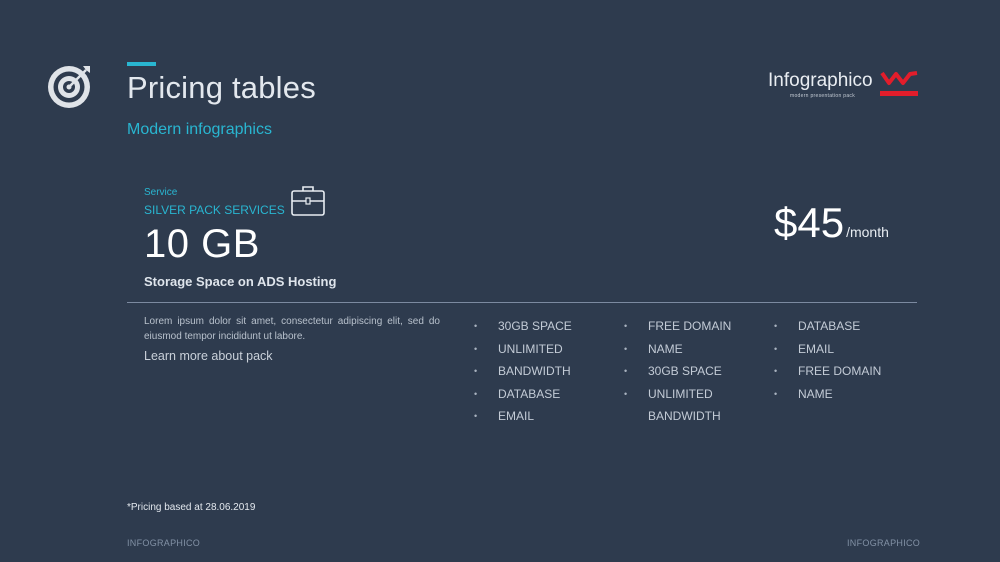  Describe the element at coordinates (161, 192) in the screenshot. I see `service-label: Service` at that location.